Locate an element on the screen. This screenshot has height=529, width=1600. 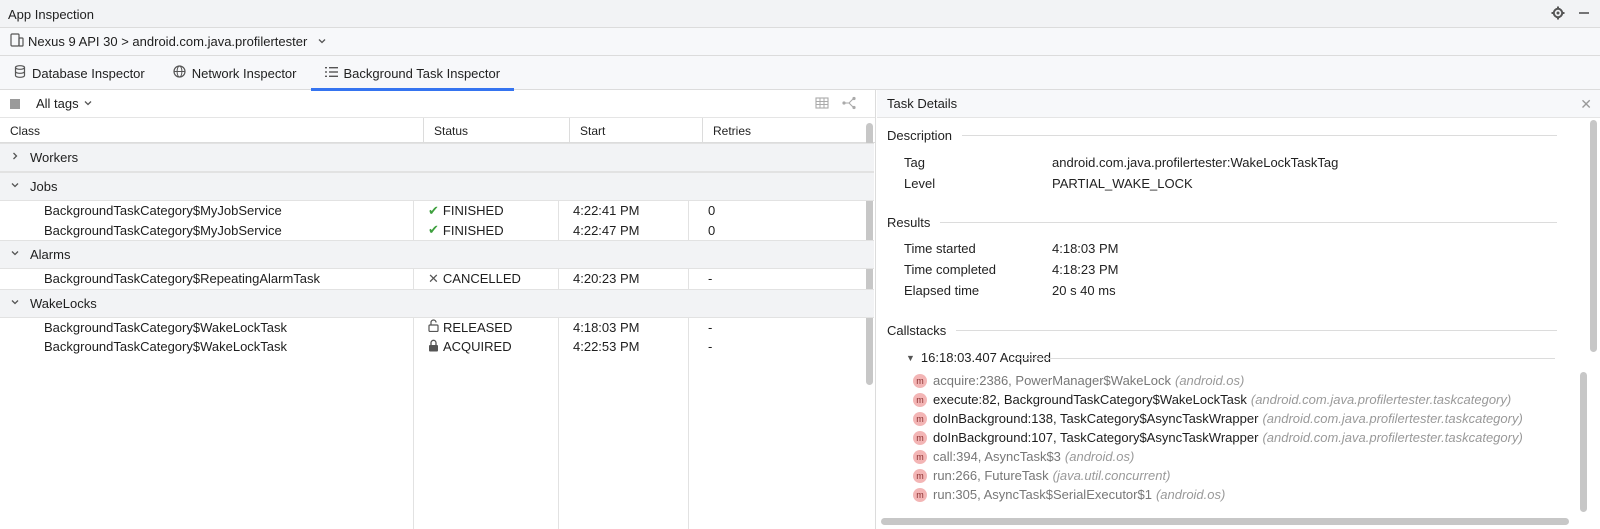
retries-cell: 0 is located at coordinates (712, 230).